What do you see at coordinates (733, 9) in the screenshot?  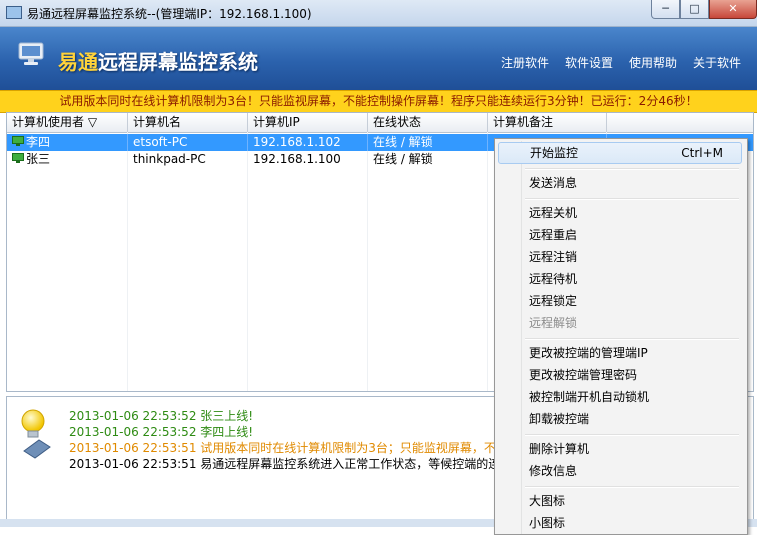 I see `close-button: ✕` at bounding box center [733, 9].